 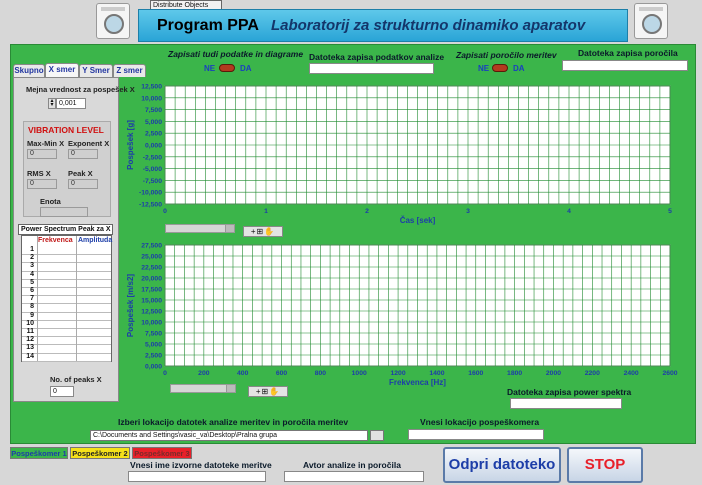 I want to click on y-tick-label: -5,000, so click(x=152, y=169).